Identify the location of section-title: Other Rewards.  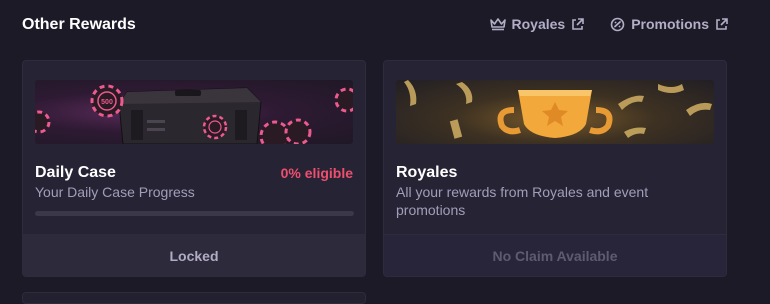
(79, 24).